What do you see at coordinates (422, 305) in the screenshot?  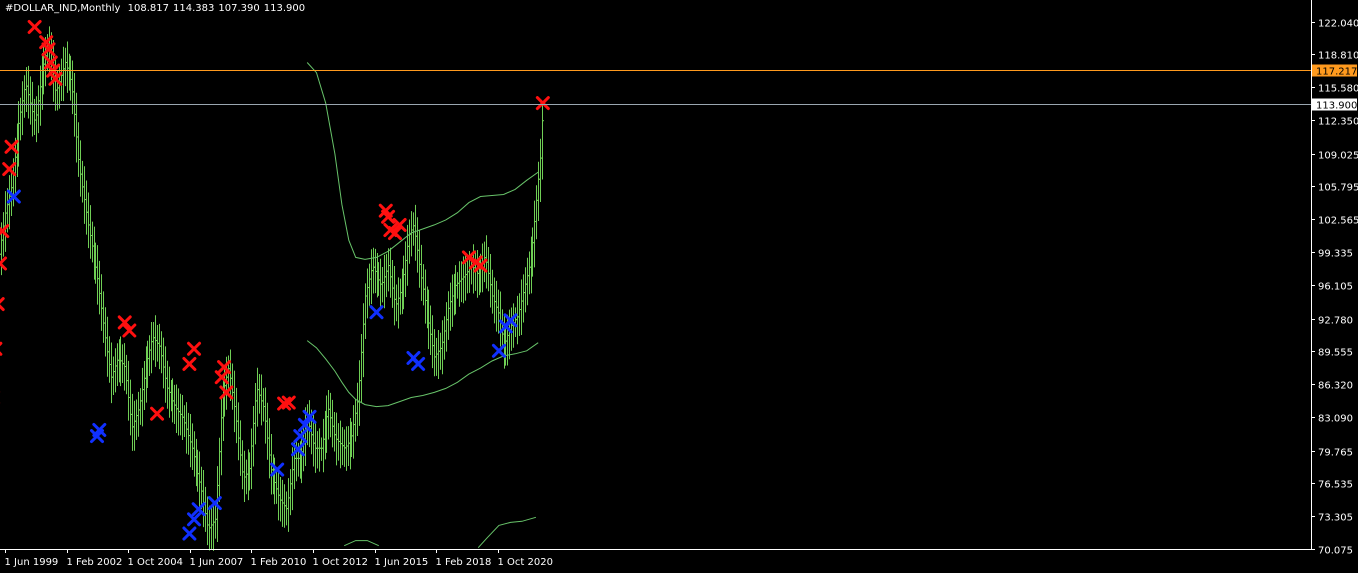 I see `envelope-bands` at bounding box center [422, 305].